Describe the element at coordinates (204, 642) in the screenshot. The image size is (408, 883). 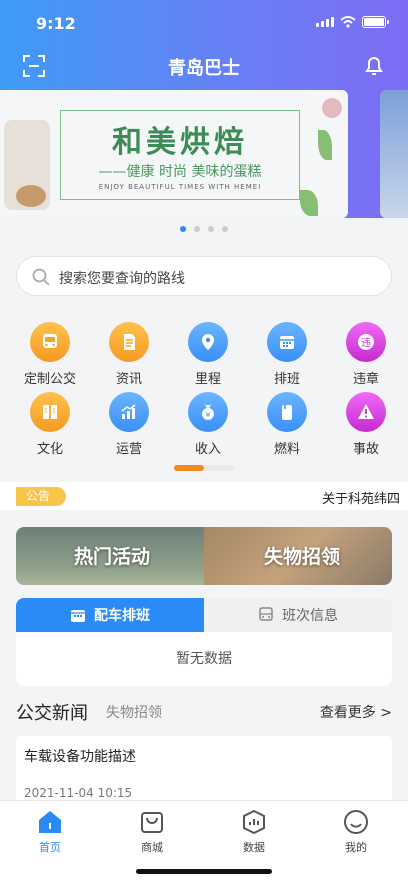
I see `schedule-panel: 配车排班 班次信息 暂无数据` at that location.